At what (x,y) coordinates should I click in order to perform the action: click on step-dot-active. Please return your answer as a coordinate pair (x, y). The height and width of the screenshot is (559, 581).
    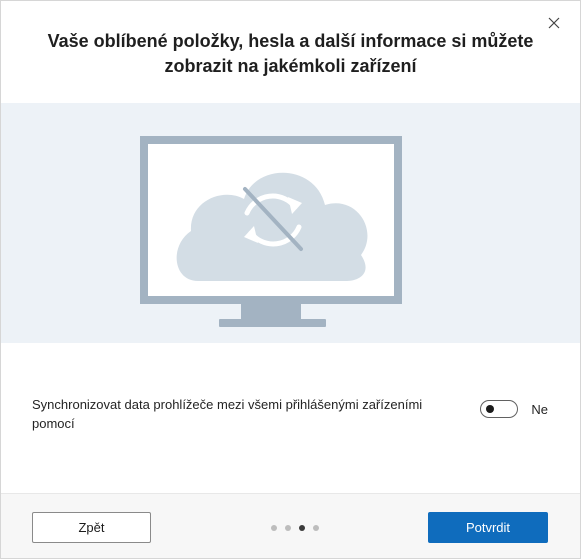
    Looking at the image, I should click on (302, 528).